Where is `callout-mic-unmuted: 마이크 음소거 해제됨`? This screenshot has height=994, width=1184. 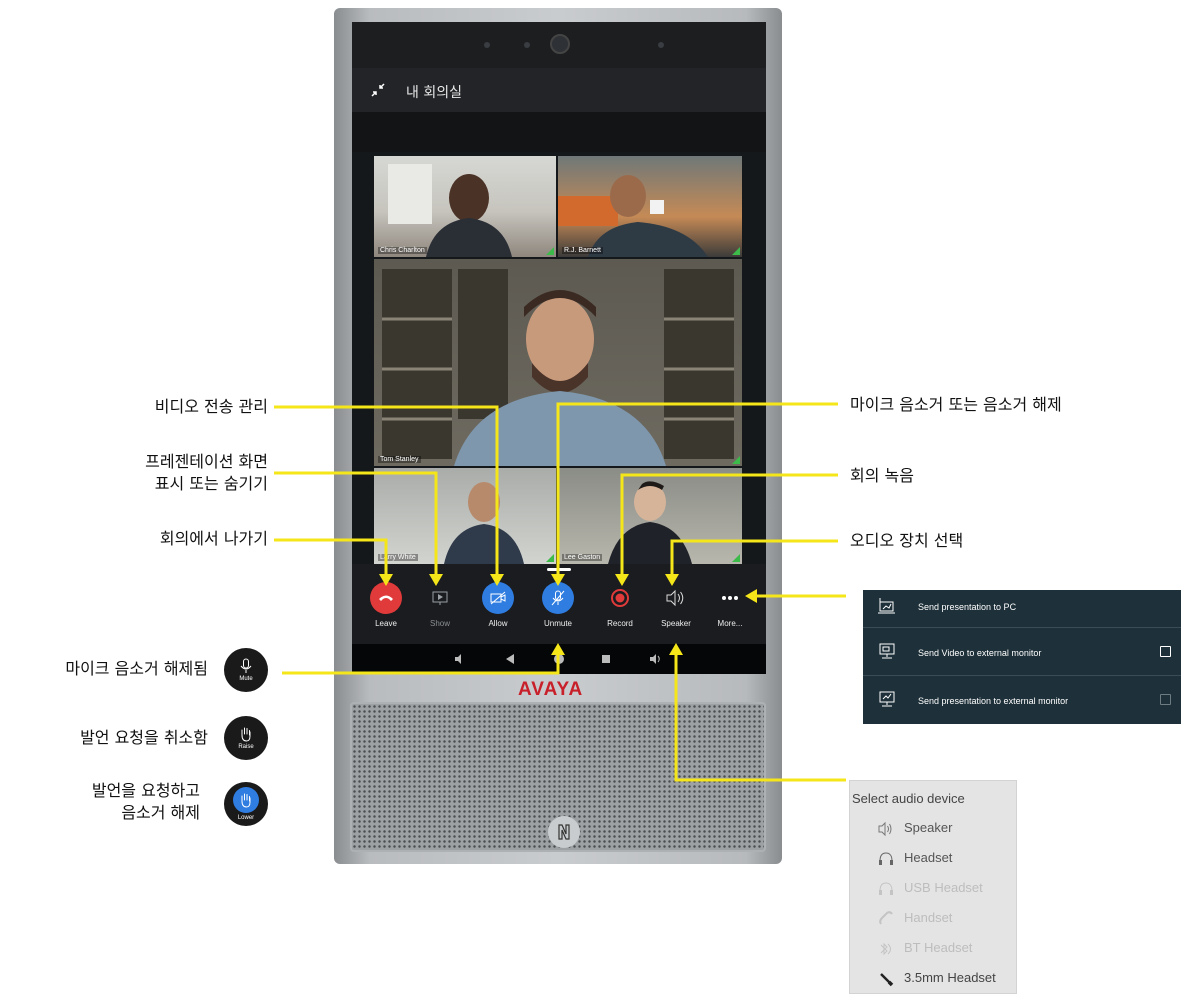 callout-mic-unmuted: 마이크 음소거 해제됨 is located at coordinates (136, 668).